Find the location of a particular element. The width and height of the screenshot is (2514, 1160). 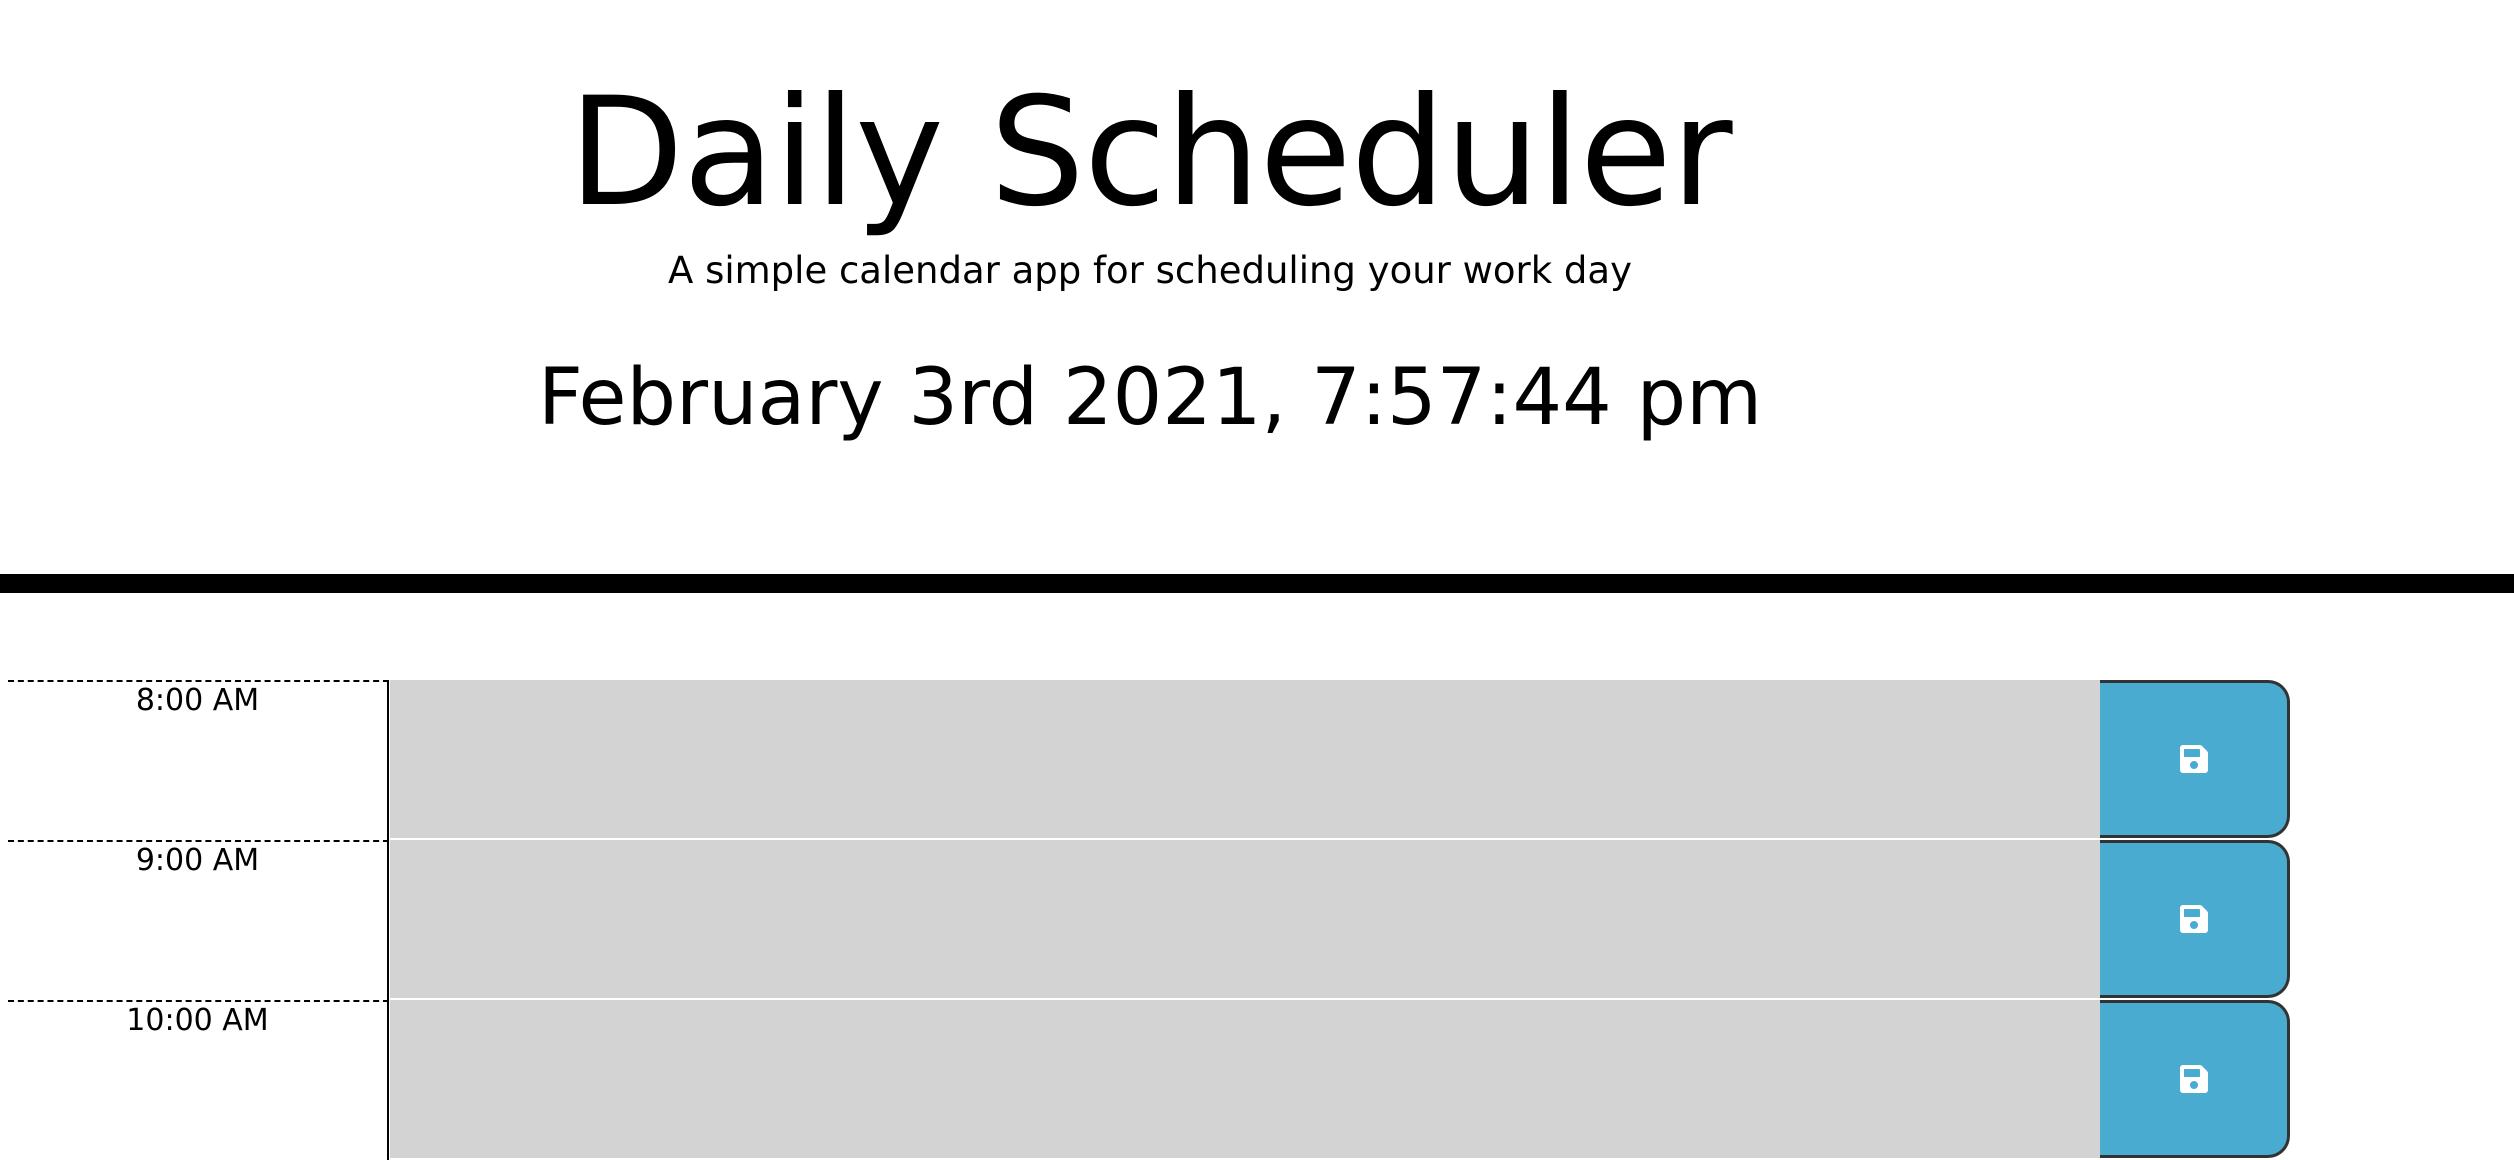

hour-label: 10:00 AM is located at coordinates (198, 1080).